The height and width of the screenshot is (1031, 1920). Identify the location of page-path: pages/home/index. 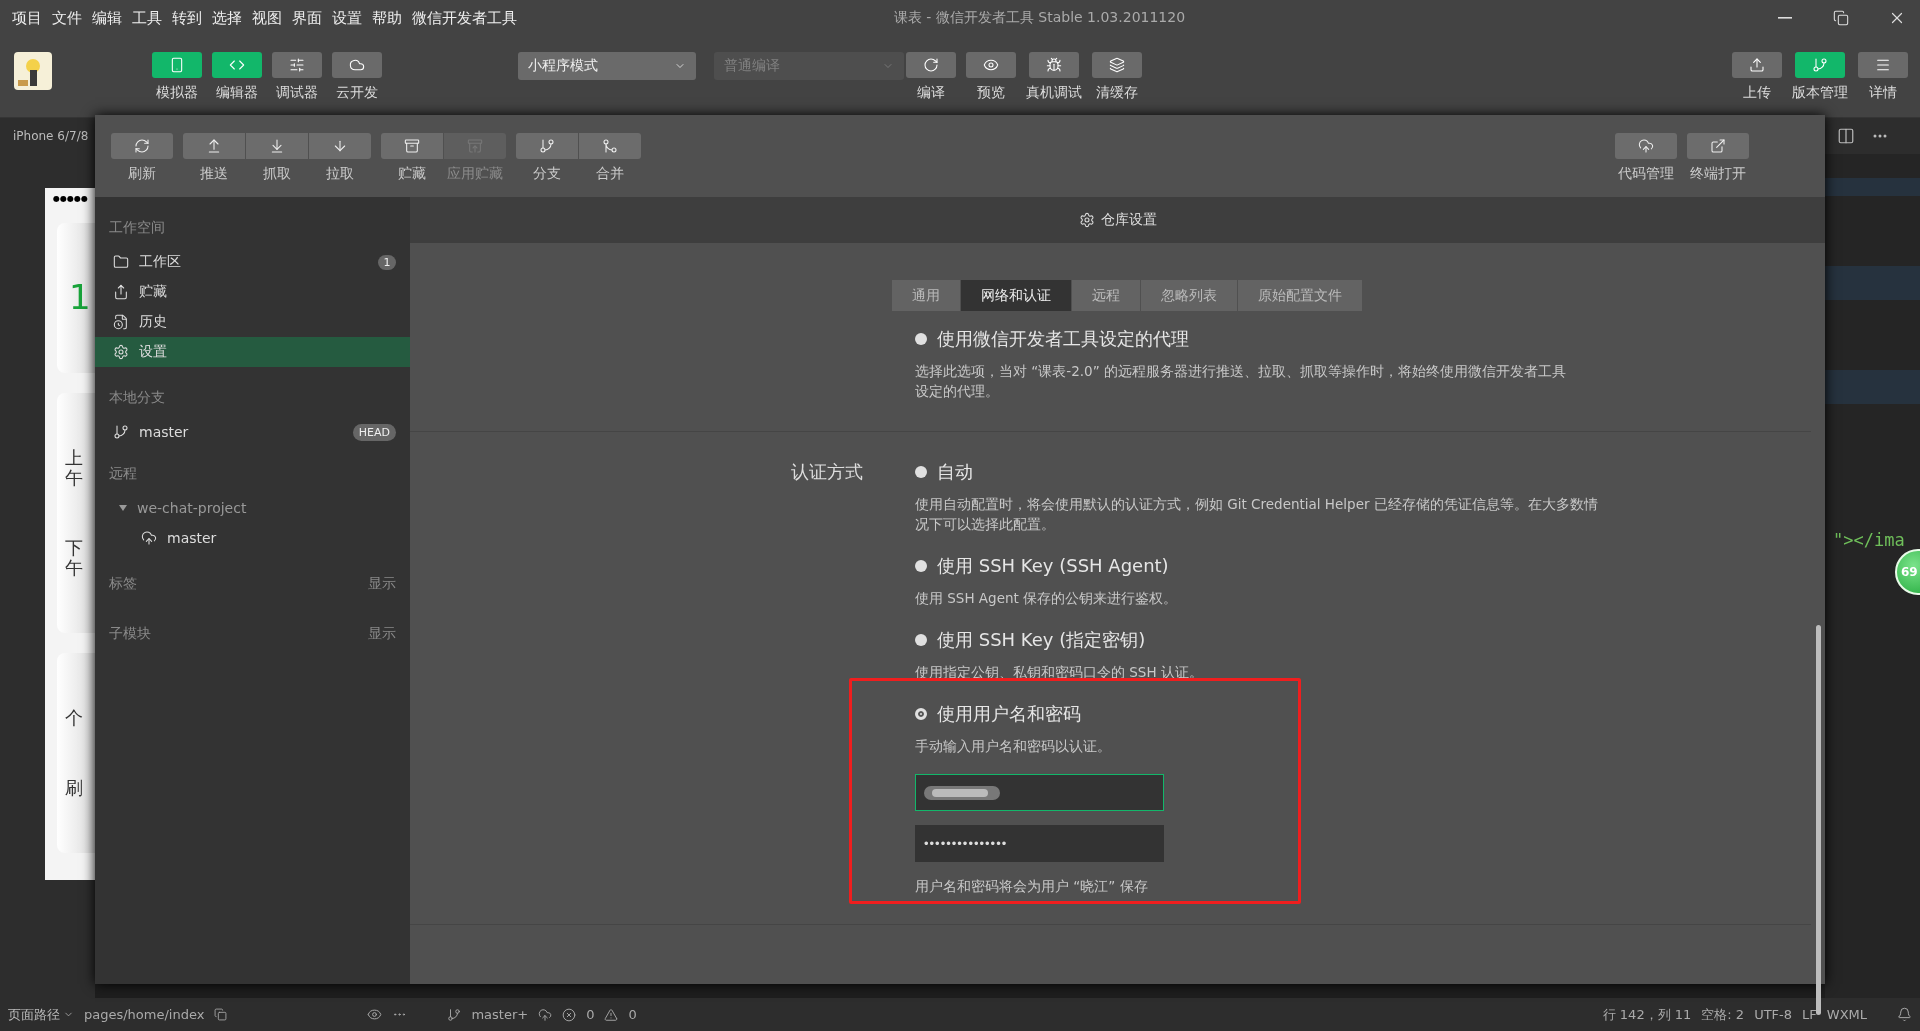
(144, 1014).